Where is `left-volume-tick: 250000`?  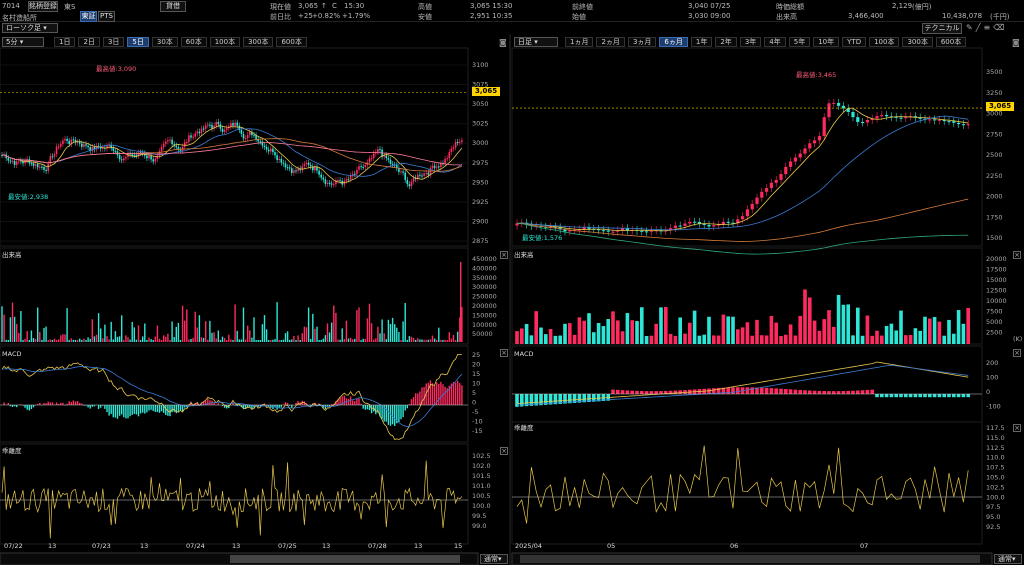 left-volume-tick: 250000 is located at coordinates (484, 297).